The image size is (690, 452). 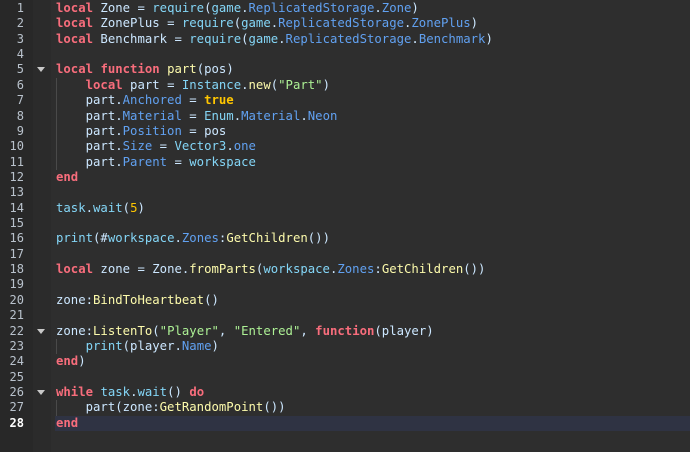 What do you see at coordinates (182, 69) in the screenshot?
I see `code-token: part` at bounding box center [182, 69].